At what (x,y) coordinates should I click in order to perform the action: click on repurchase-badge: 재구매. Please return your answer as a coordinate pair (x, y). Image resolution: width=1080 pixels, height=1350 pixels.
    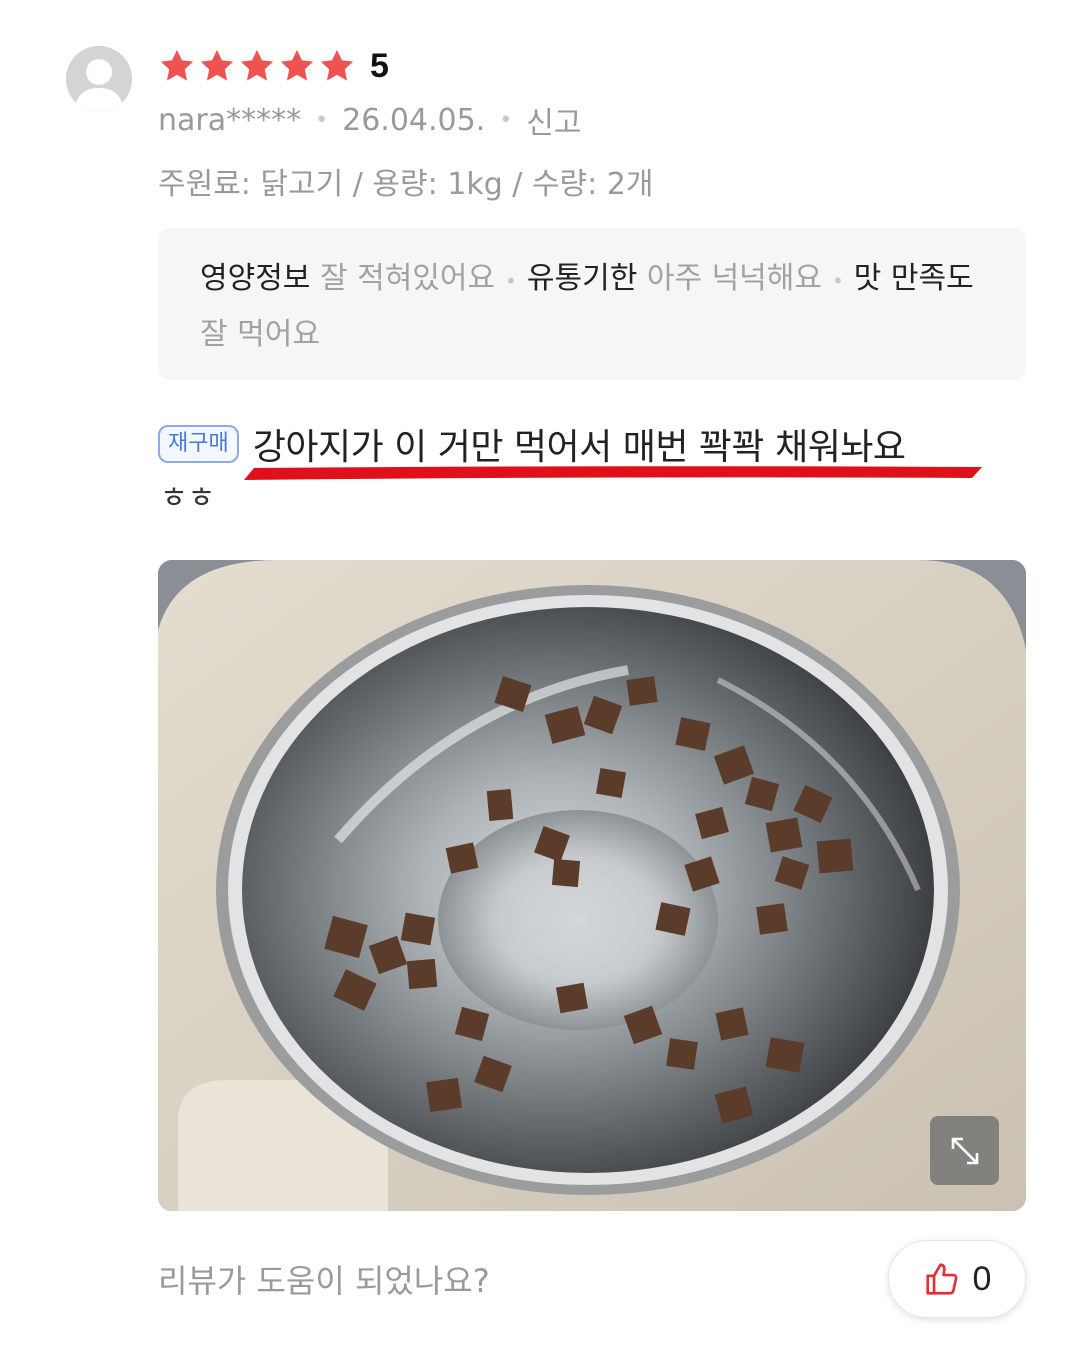
    Looking at the image, I should click on (198, 444).